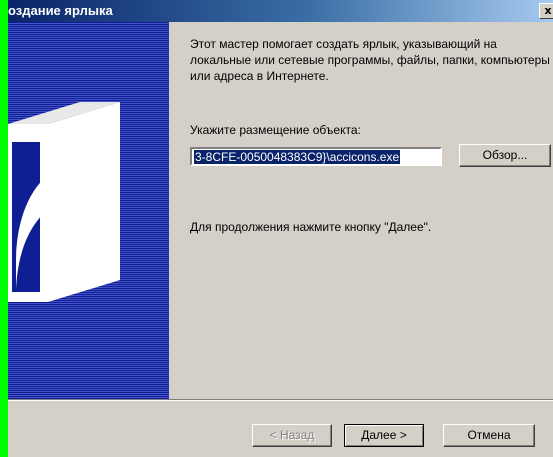  I want to click on location-label: Укажите размещение объекта:, so click(275, 130).